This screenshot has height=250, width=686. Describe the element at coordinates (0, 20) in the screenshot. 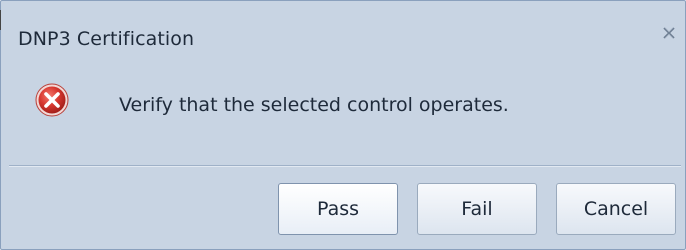

I see `window-edge-marker` at that location.